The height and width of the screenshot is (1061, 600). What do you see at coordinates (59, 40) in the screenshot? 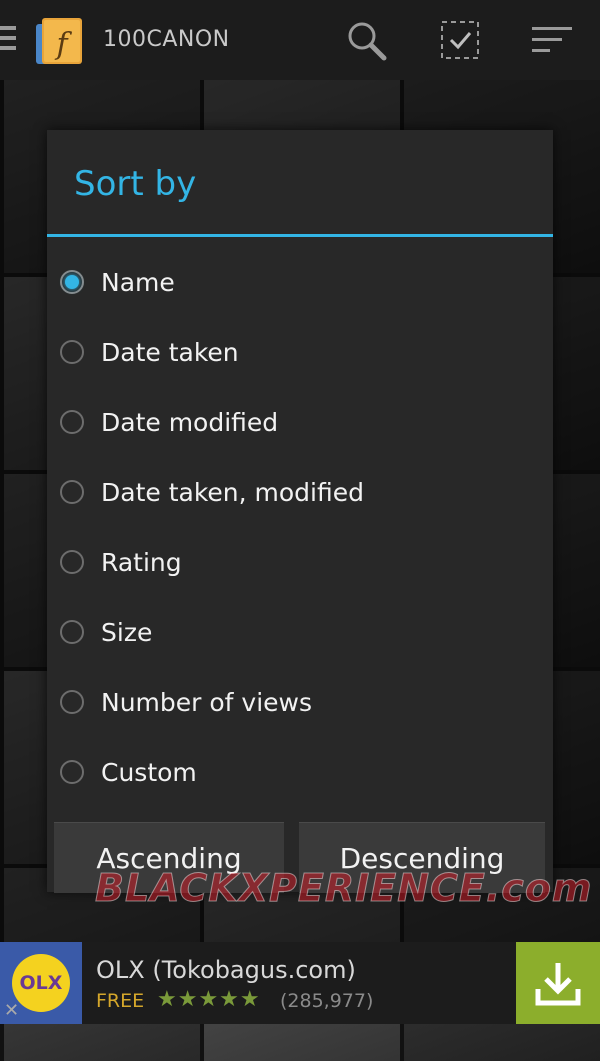
I see `app-logo: f` at bounding box center [59, 40].